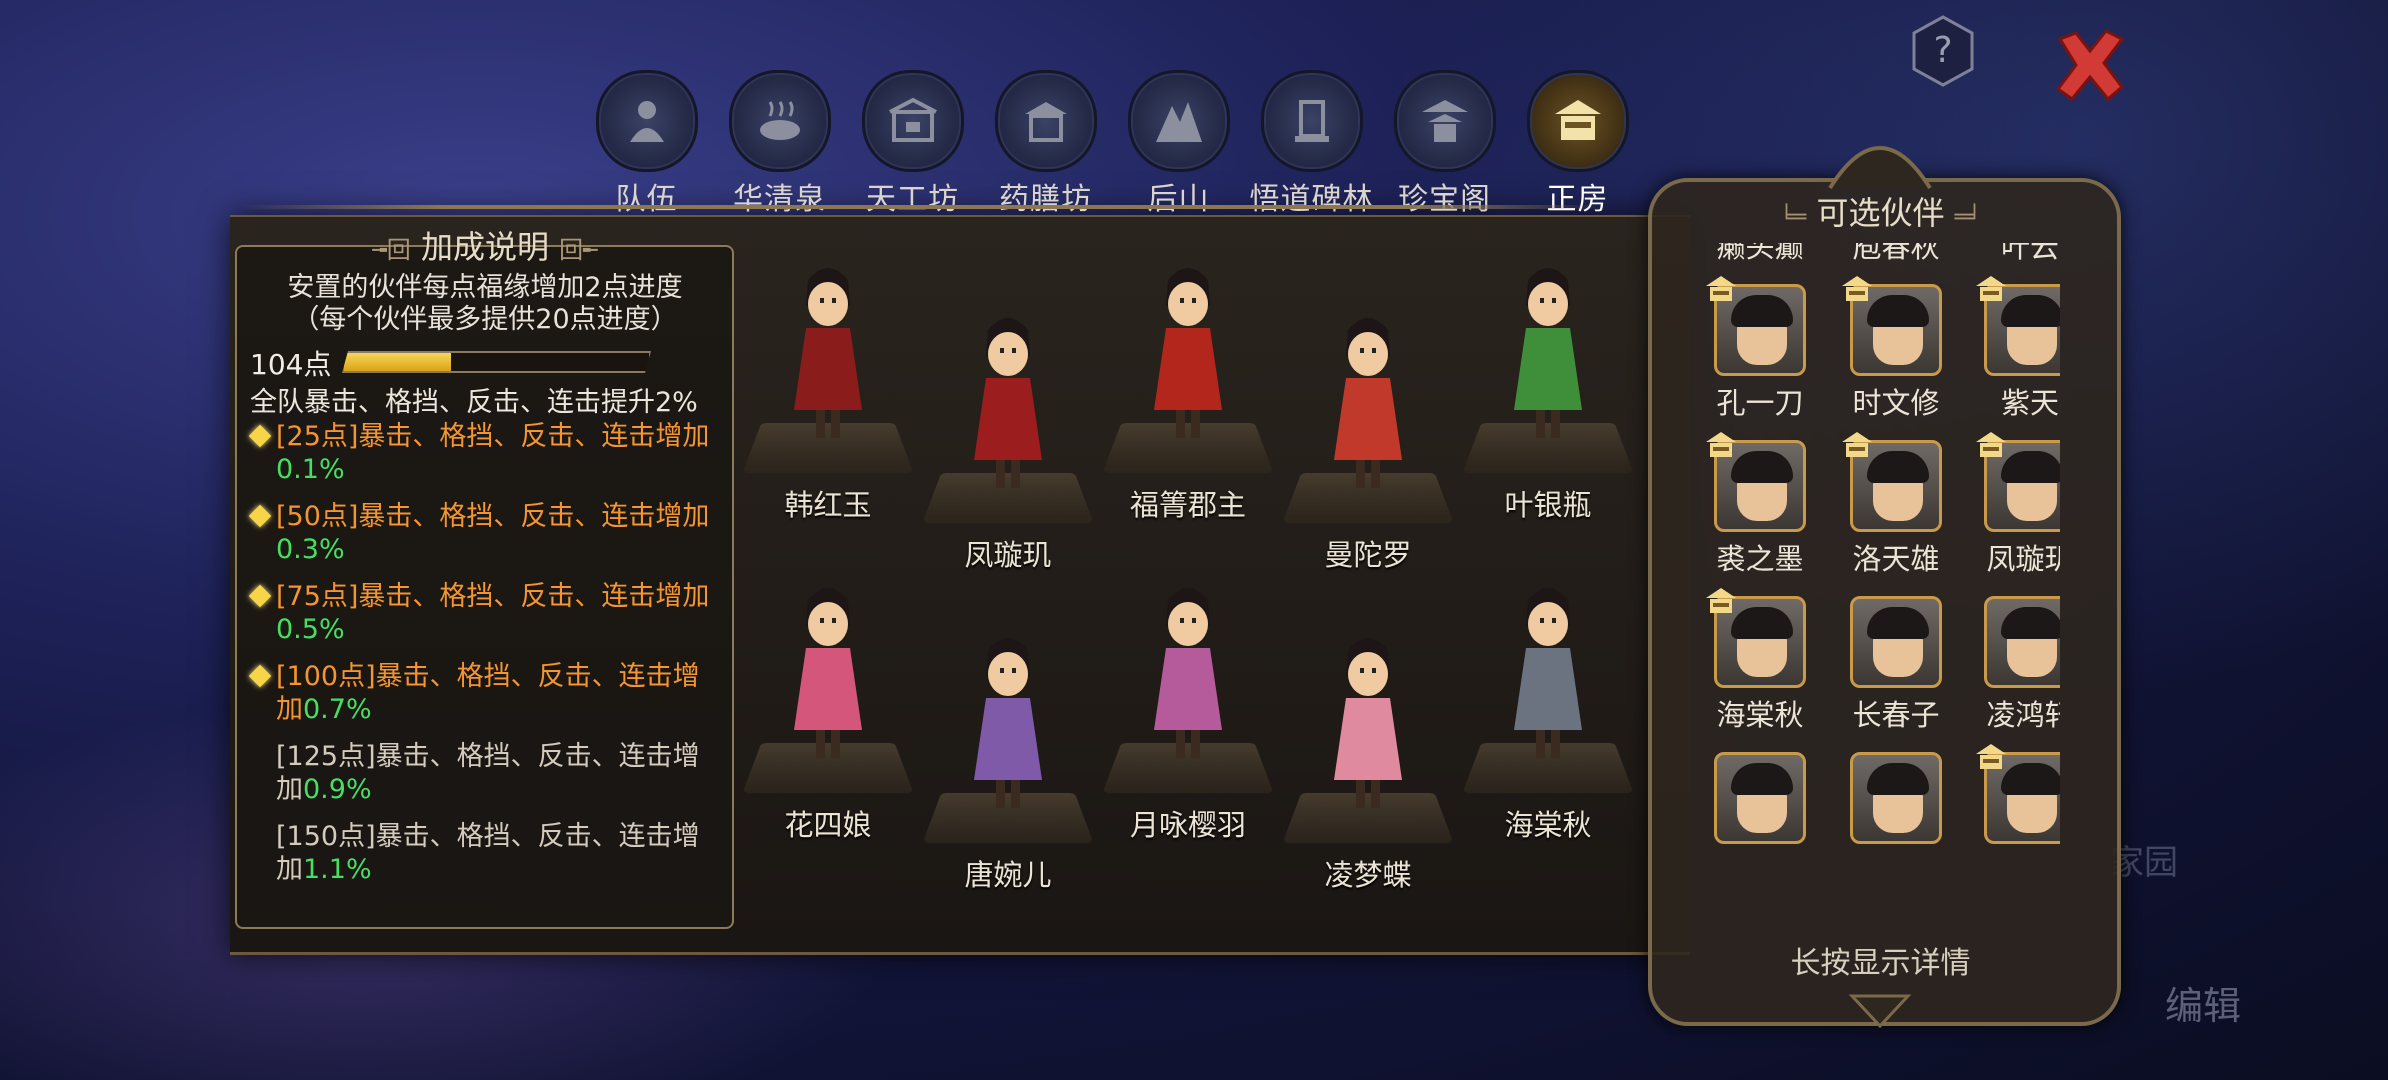 This screenshot has width=2388, height=1080. What do you see at coordinates (291, 364) in the screenshot?
I see `points-label: 104点` at bounding box center [291, 364].